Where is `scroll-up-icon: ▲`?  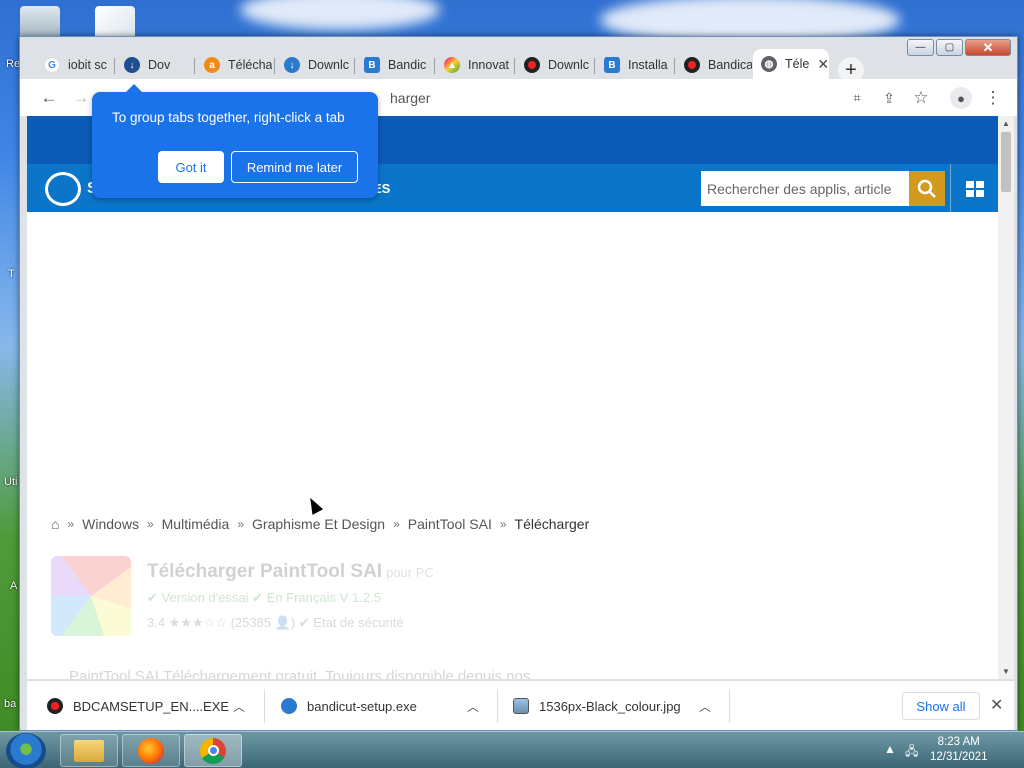
scroll-up-icon: ▲ is located at coordinates (1006, 123).